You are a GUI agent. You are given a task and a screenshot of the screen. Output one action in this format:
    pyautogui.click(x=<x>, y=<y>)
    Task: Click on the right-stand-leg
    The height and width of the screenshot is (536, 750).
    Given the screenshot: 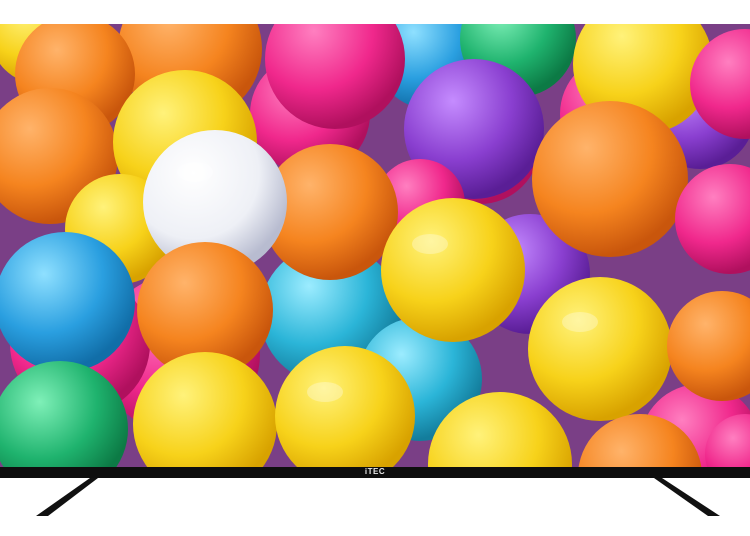 What is the action you would take?
    pyautogui.click(x=687, y=497)
    